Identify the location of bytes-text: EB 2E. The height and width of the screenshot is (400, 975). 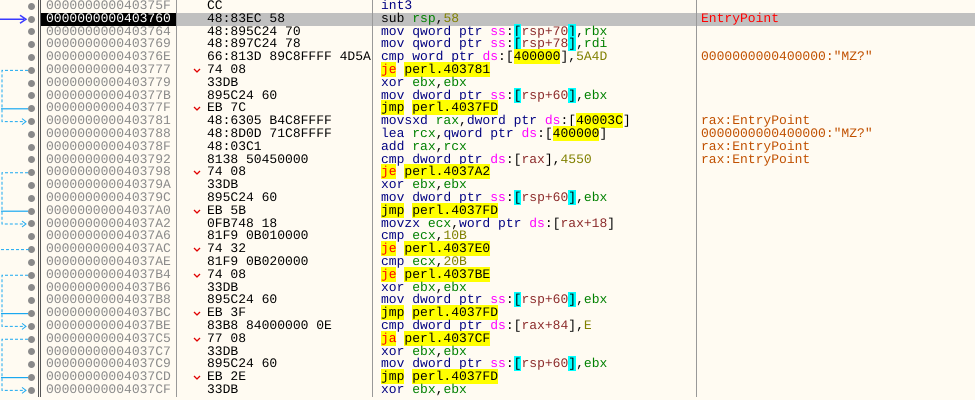
(226, 377).